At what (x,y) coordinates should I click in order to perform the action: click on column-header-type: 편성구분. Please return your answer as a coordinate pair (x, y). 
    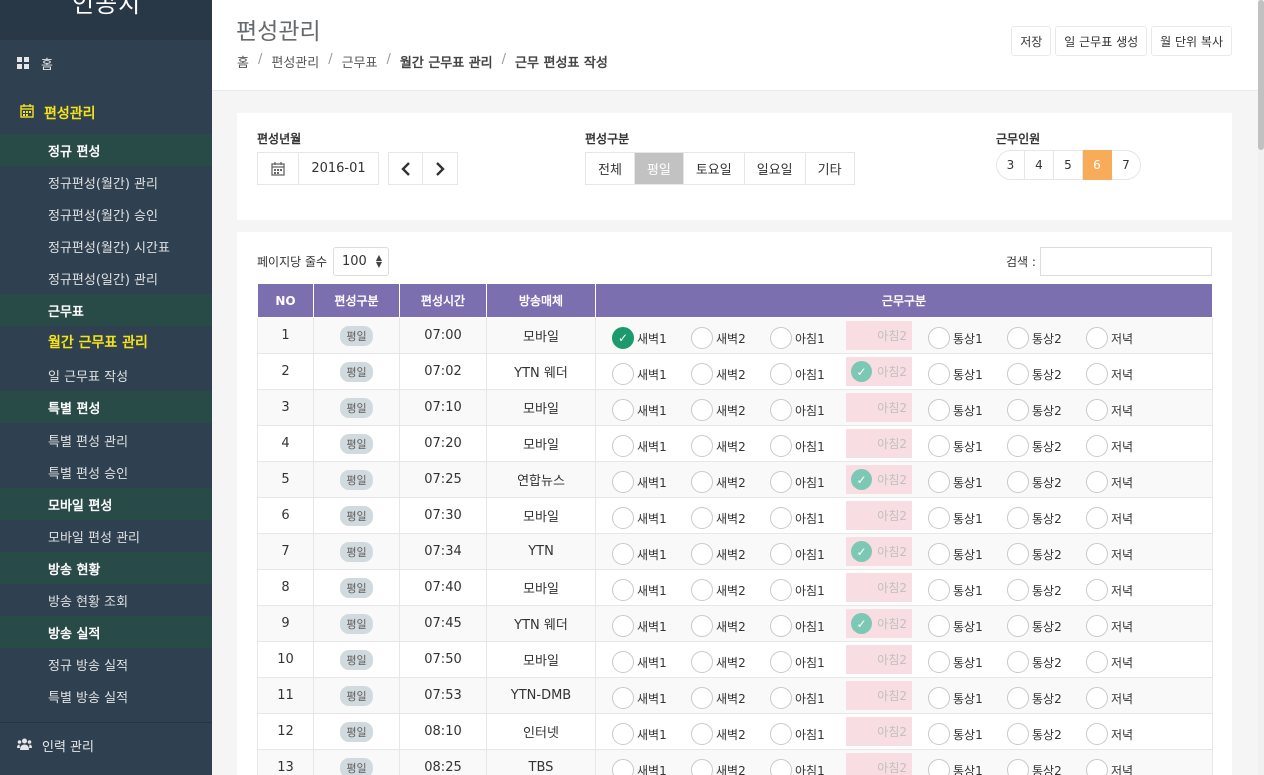
    Looking at the image, I should click on (356, 300).